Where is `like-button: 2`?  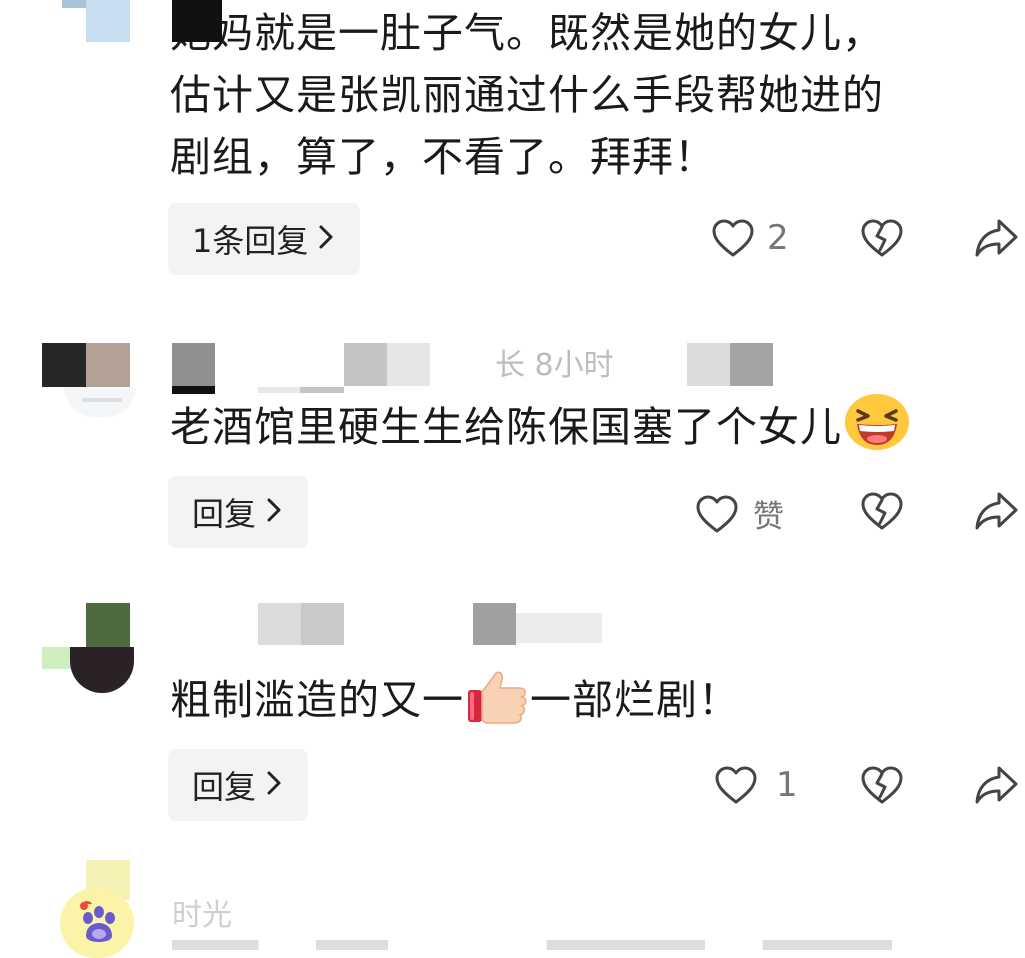 like-button: 2 is located at coordinates (750, 238).